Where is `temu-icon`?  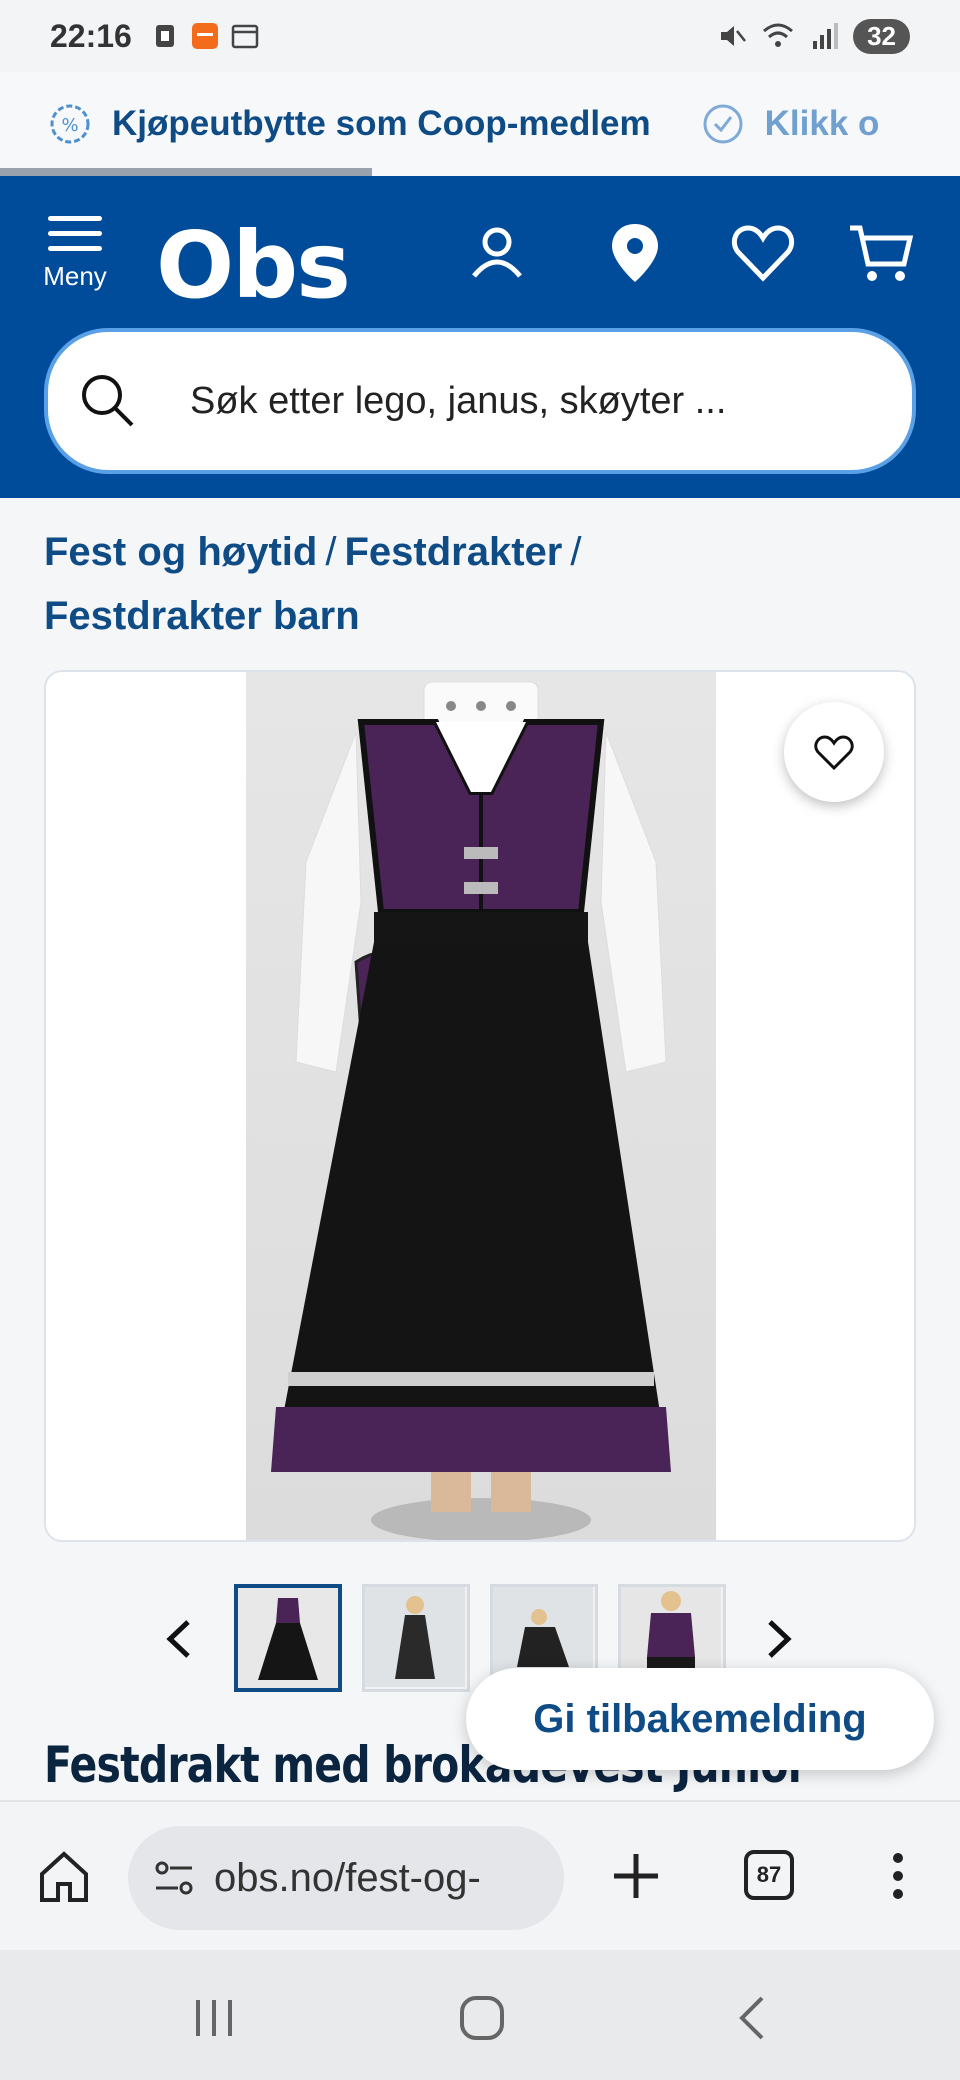
temu-icon is located at coordinates (204, 36).